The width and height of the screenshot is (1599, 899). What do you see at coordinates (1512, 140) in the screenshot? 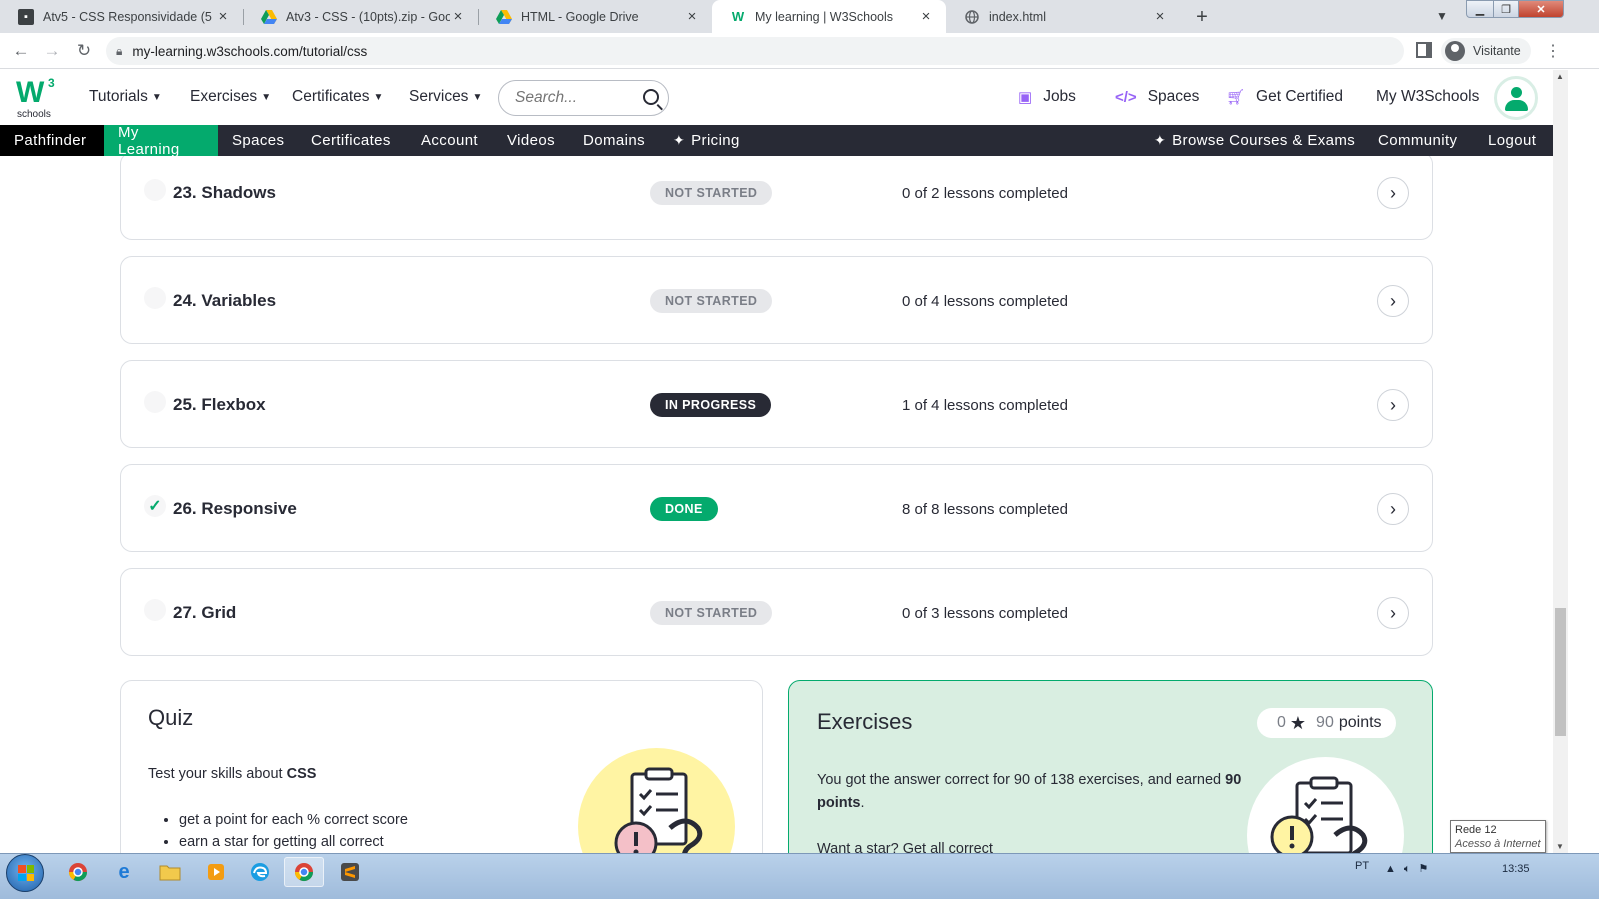
I see `subnav-logout: Logout` at bounding box center [1512, 140].